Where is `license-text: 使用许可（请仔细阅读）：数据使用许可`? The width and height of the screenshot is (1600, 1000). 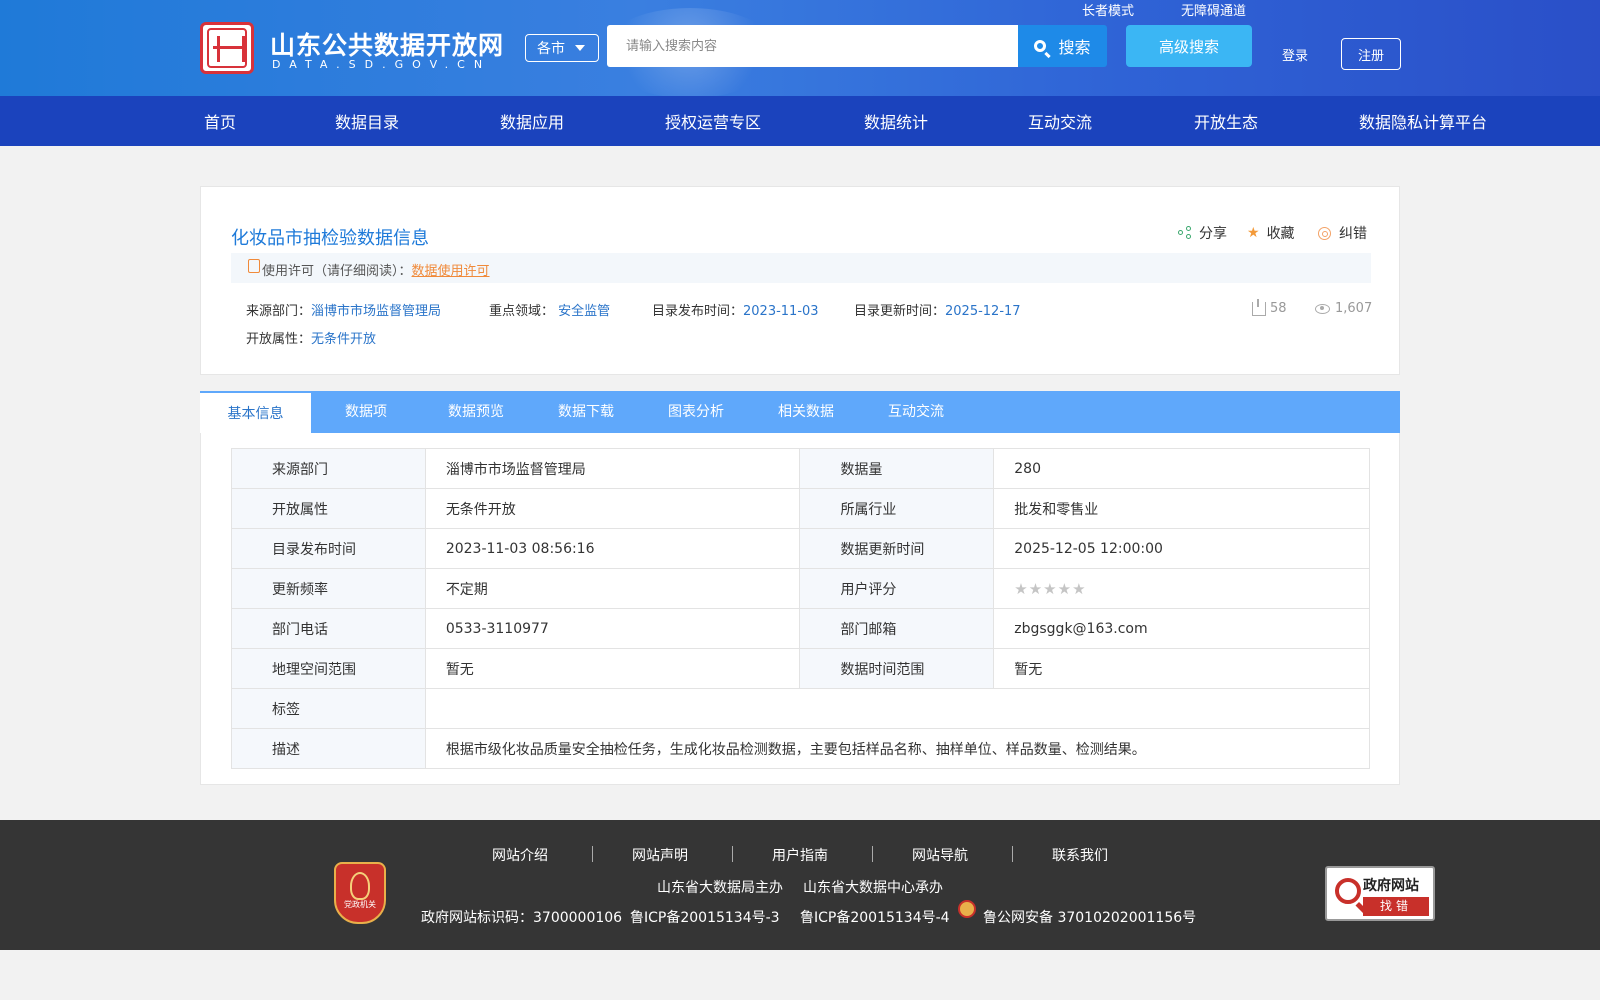 license-text: 使用许可（请仔细阅读）：数据使用许可 is located at coordinates (376, 269).